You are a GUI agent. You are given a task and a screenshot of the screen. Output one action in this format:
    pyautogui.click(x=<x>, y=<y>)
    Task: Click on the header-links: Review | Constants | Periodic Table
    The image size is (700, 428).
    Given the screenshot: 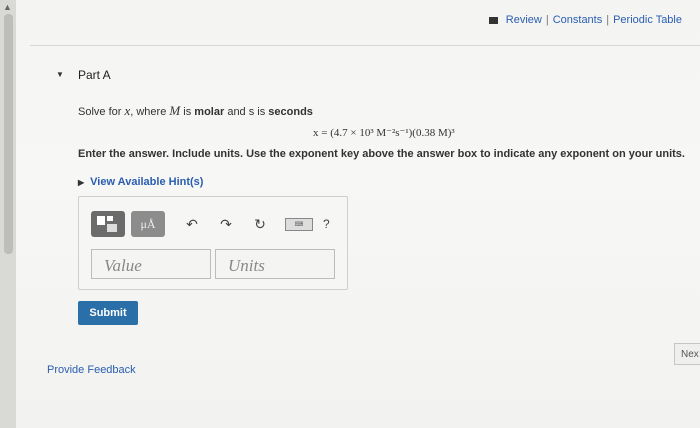 What is the action you would take?
    pyautogui.click(x=585, y=20)
    